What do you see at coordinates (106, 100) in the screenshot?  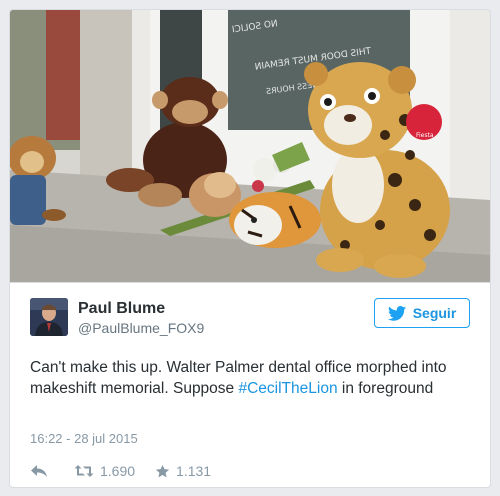 I see `column` at bounding box center [106, 100].